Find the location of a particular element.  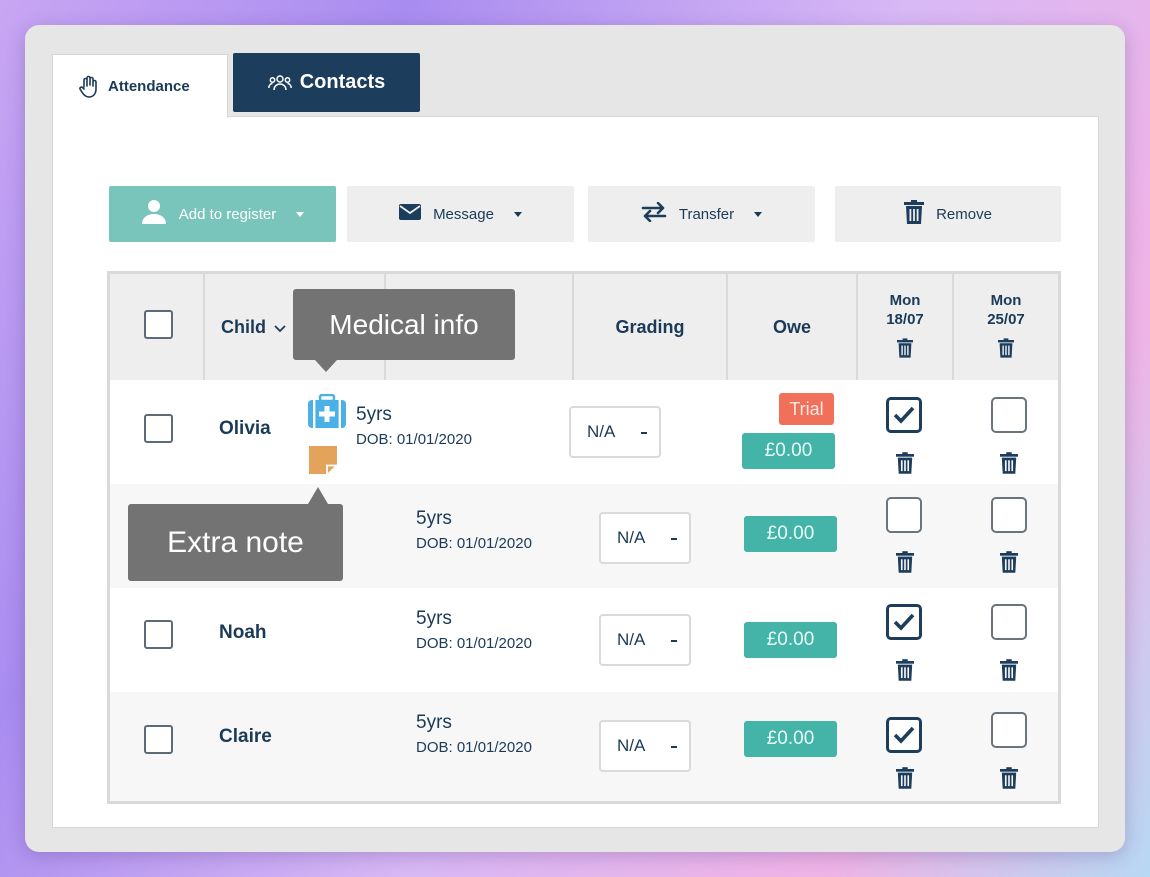

header-grading-label: Grading is located at coordinates (650, 326).